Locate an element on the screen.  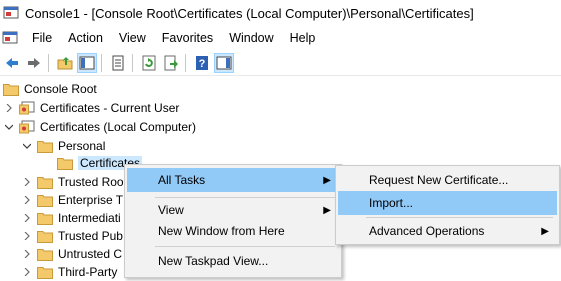
tree-label: Trusted Roo is located at coordinates (91, 182).